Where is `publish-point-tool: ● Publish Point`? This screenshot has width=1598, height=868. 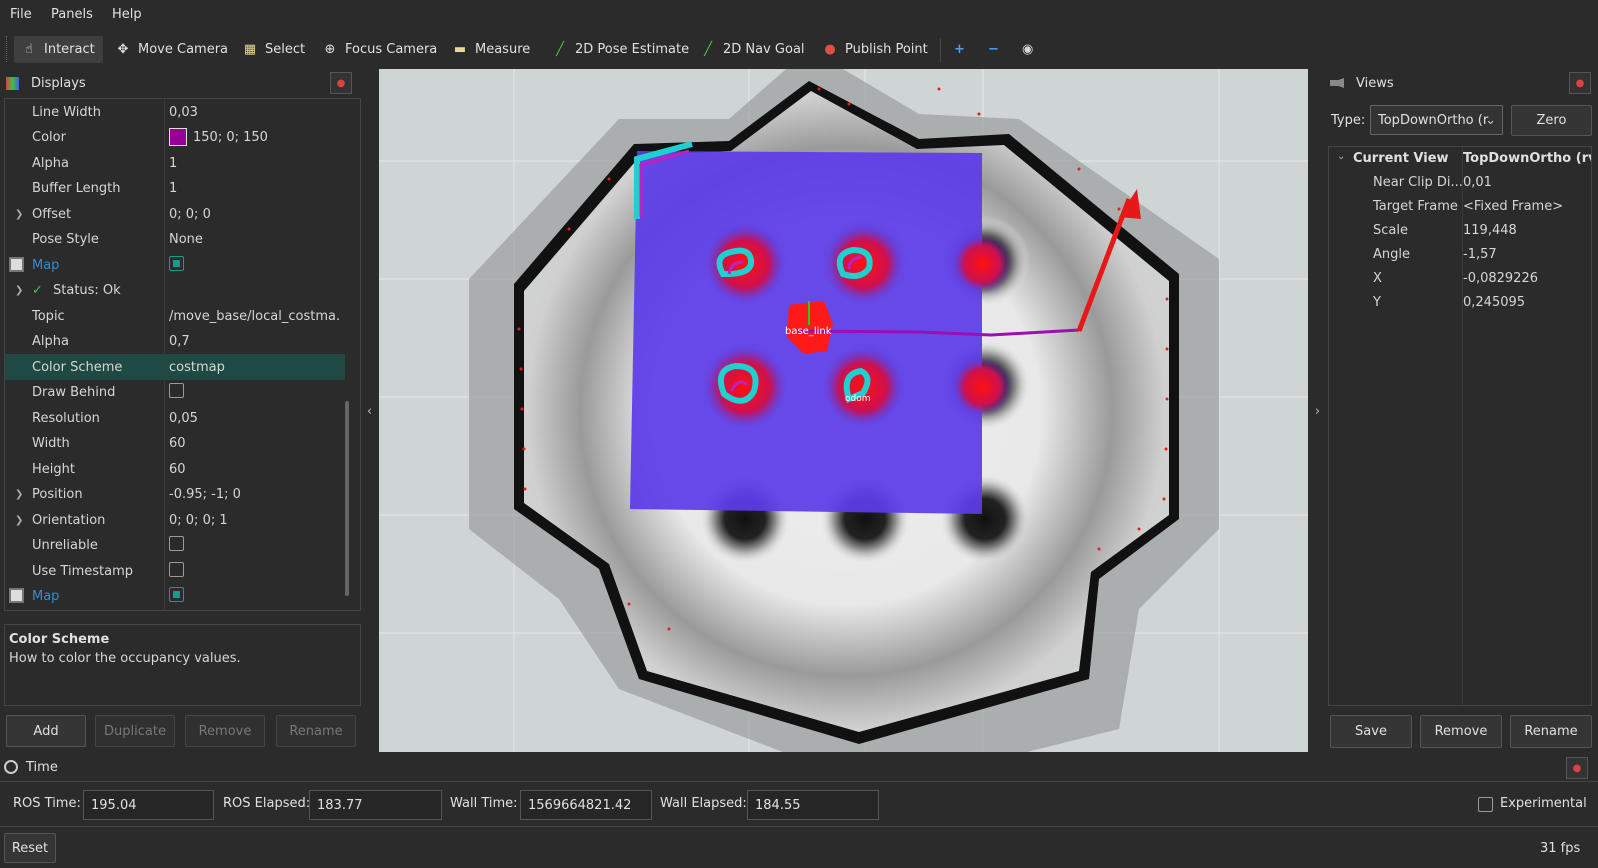 publish-point-tool: ● Publish Point is located at coordinates (875, 49).